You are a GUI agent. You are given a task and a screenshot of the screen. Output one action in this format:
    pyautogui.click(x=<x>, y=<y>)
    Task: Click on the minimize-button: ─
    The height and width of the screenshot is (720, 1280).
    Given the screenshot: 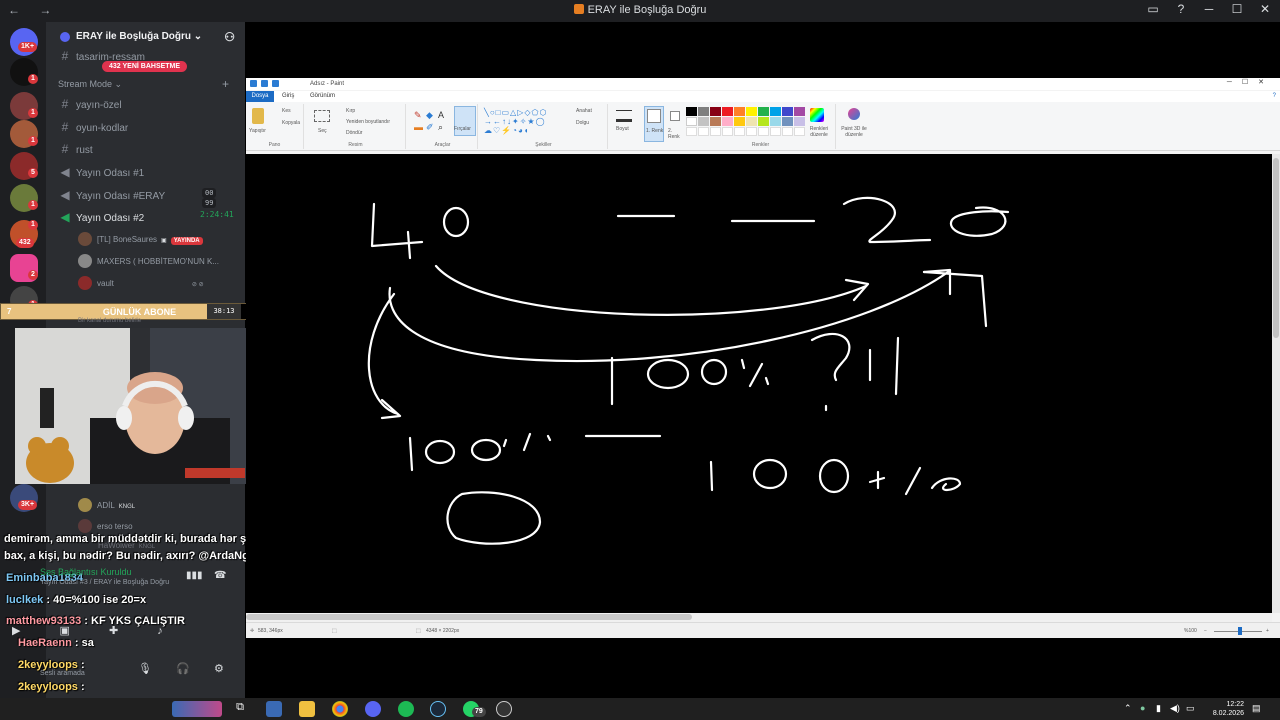 What is the action you would take?
    pyautogui.click(x=1209, y=9)
    